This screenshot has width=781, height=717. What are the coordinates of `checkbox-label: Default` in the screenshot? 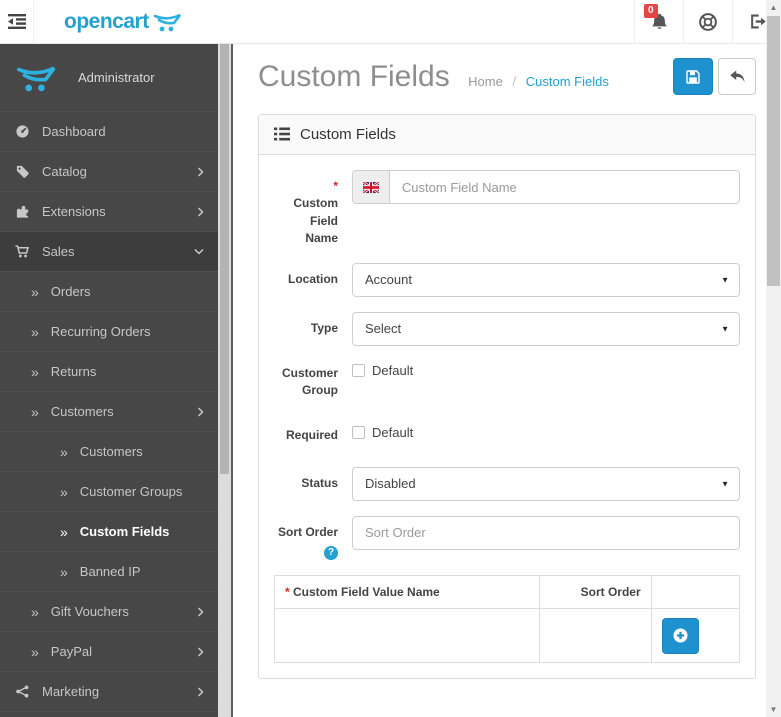 It's located at (393, 370).